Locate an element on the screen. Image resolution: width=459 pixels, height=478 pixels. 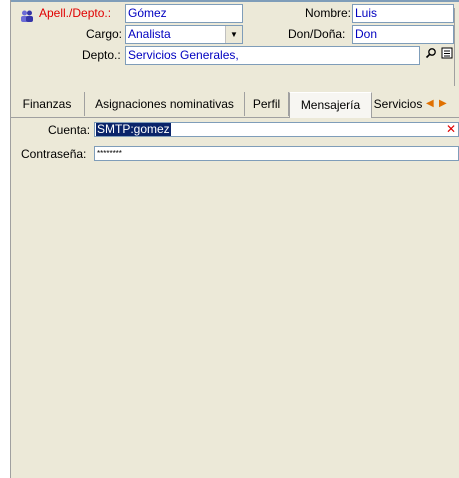
top-border is located at coordinates (234, 1).